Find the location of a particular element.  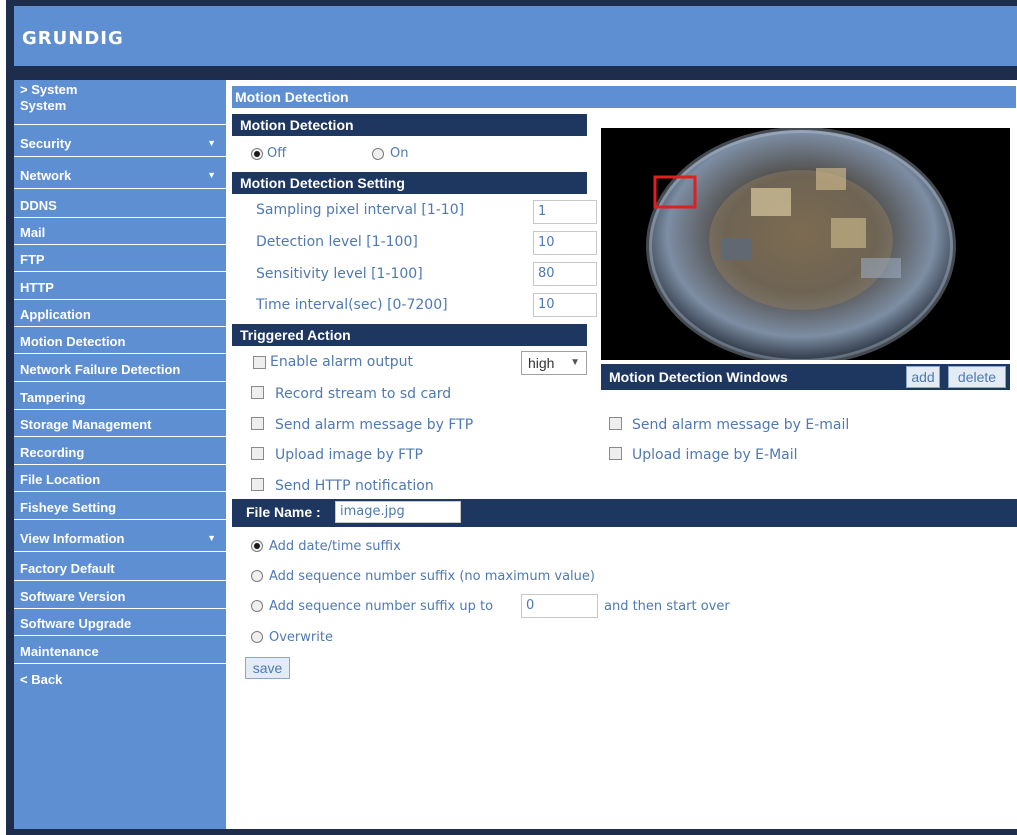

sidebar-item-tampering: Tampering is located at coordinates (120, 398).